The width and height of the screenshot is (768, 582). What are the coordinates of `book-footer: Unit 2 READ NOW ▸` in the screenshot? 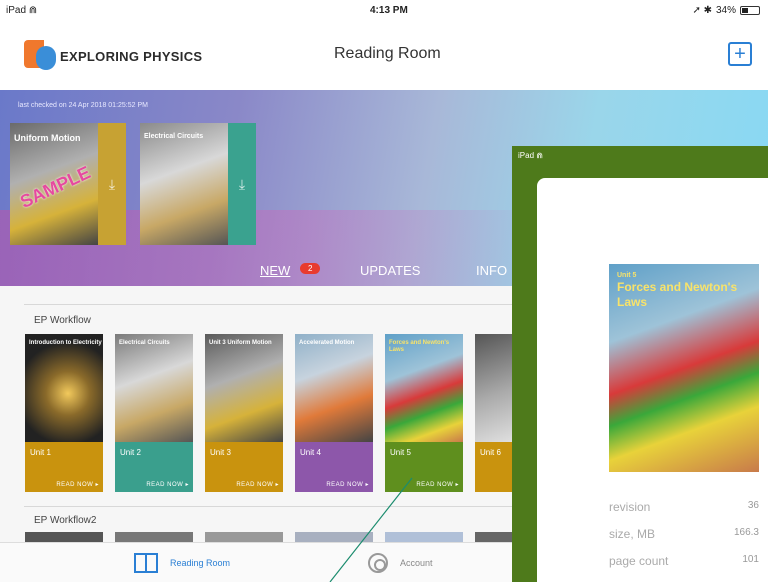 It's located at (154, 467).